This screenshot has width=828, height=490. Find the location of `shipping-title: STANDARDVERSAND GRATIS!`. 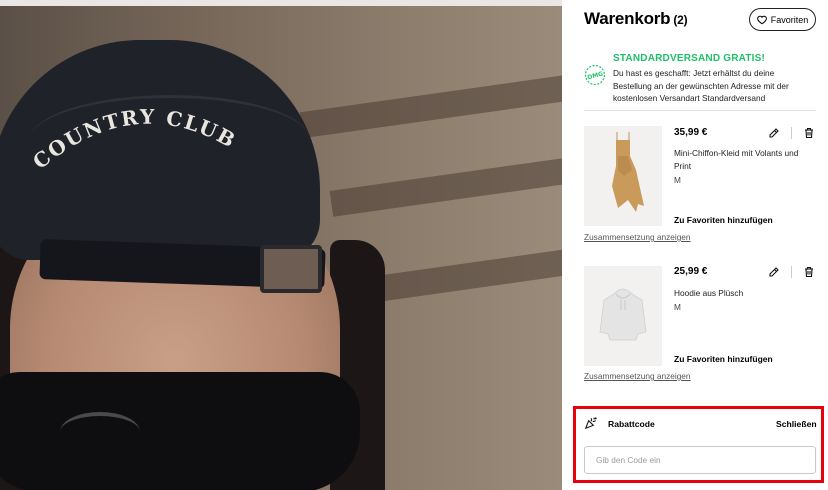

shipping-title: STANDARDVERSAND GRATIS! is located at coordinates (689, 58).